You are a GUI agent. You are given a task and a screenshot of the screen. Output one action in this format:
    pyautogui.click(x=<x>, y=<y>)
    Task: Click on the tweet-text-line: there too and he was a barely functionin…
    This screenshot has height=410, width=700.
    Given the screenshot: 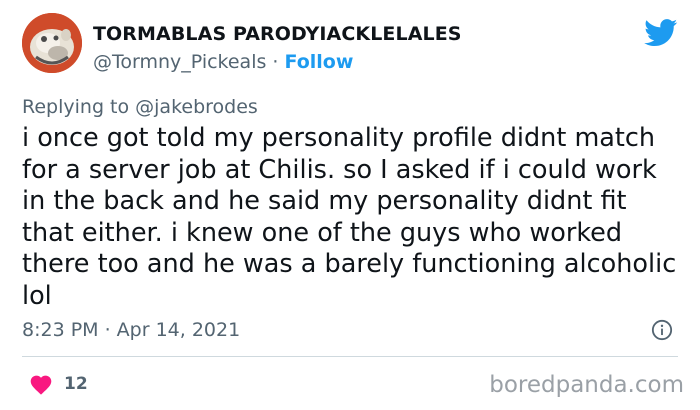 What is the action you would take?
    pyautogui.click(x=349, y=264)
    